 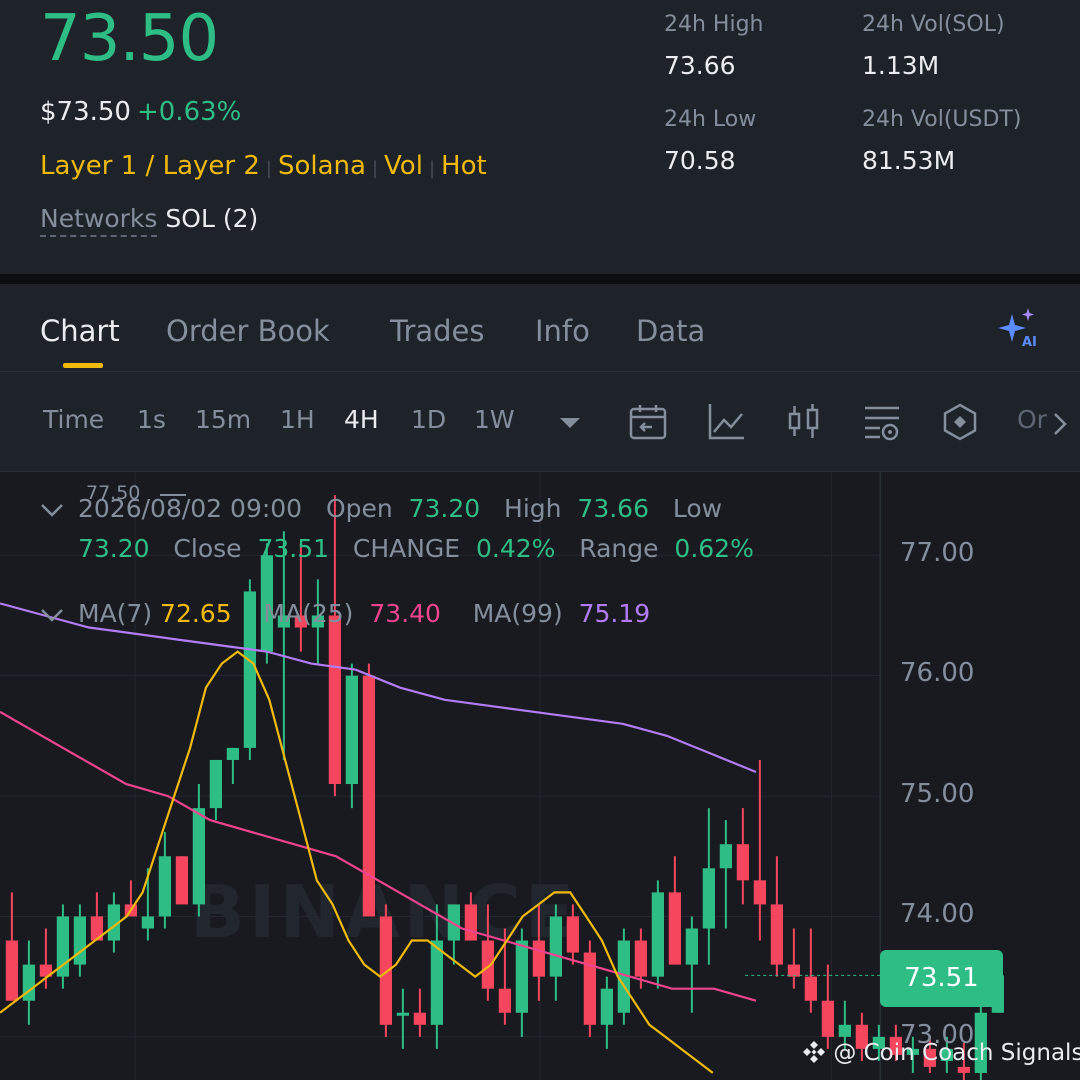 What do you see at coordinates (1020, 327) in the screenshot?
I see `ai-sparkle-icon: AI` at bounding box center [1020, 327].